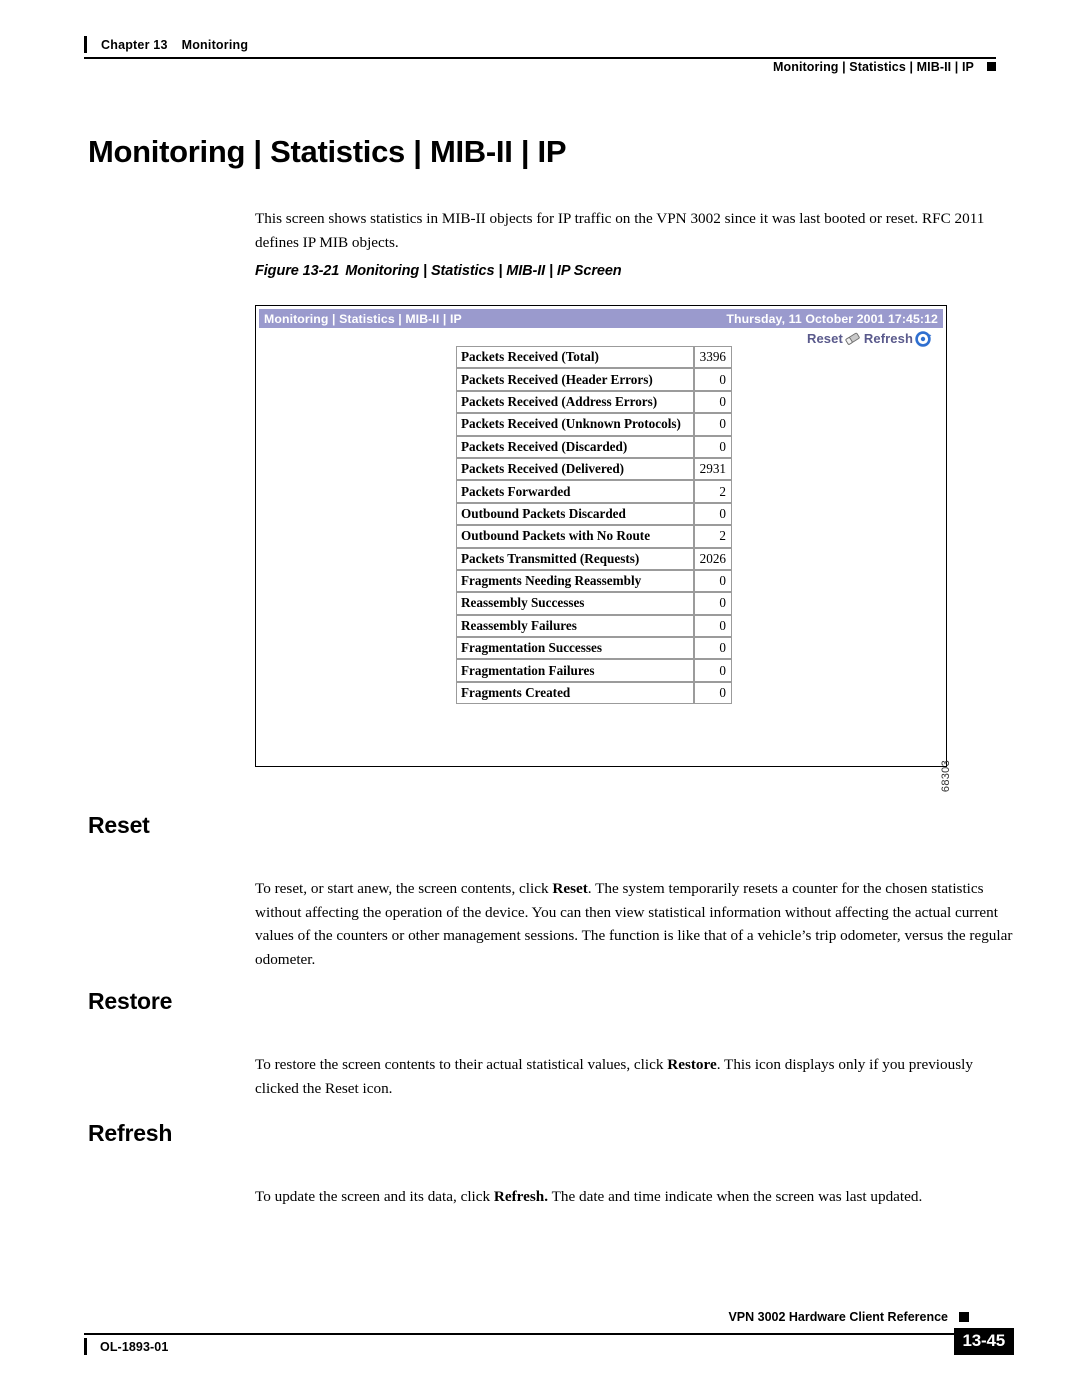  Describe the element at coordinates (575, 424) in the screenshot. I see `stat-label: Packets Received (Unknown Protocols)` at that location.